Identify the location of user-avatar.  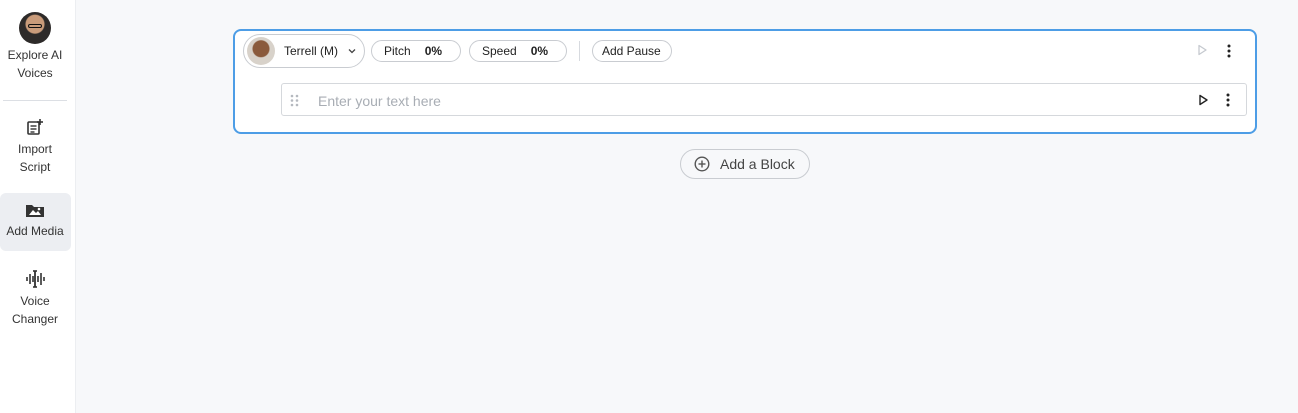
(35, 28).